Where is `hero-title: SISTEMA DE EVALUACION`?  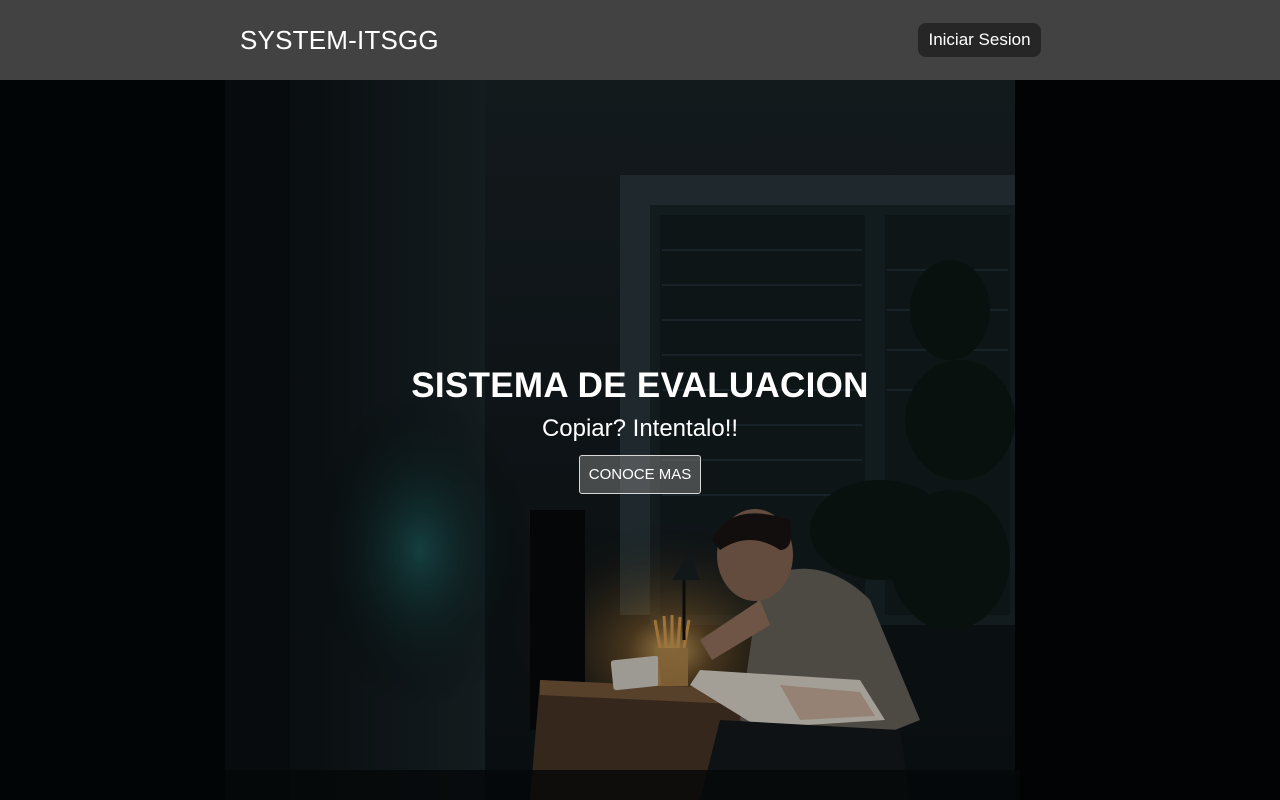 hero-title: SISTEMA DE EVALUACION is located at coordinates (640, 385).